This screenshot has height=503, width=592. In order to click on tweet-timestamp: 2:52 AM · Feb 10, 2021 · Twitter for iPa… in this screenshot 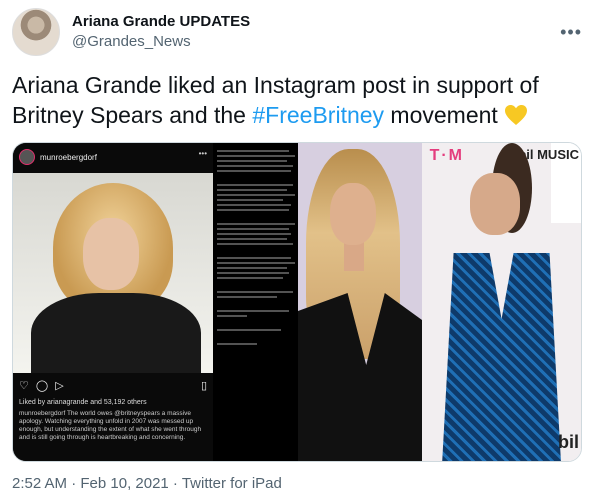, I will do `click(147, 484)`.